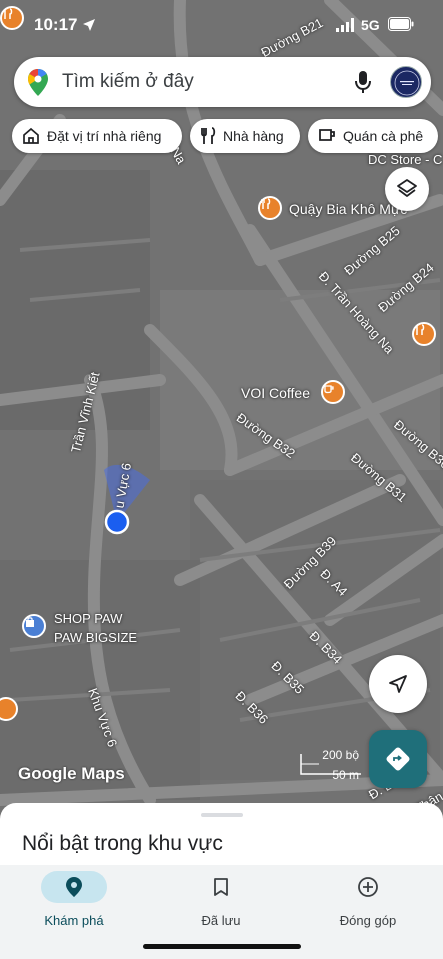 The width and height of the screenshot is (443, 959). What do you see at coordinates (208, 135) in the screenshot?
I see `restaurant-icon` at bounding box center [208, 135].